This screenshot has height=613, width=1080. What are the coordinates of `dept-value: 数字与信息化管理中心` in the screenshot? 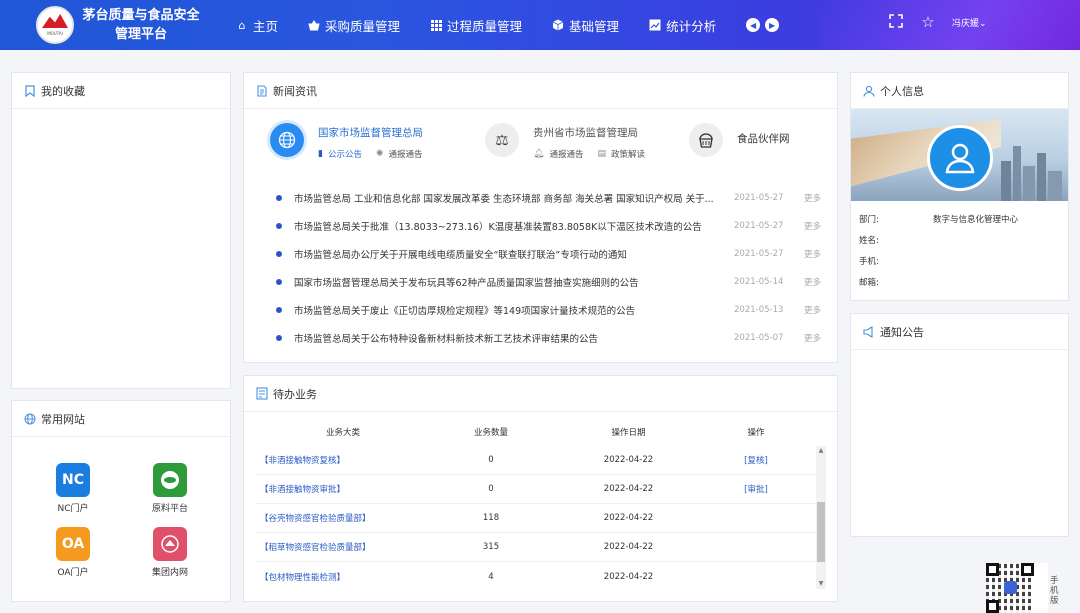 It's located at (976, 220).